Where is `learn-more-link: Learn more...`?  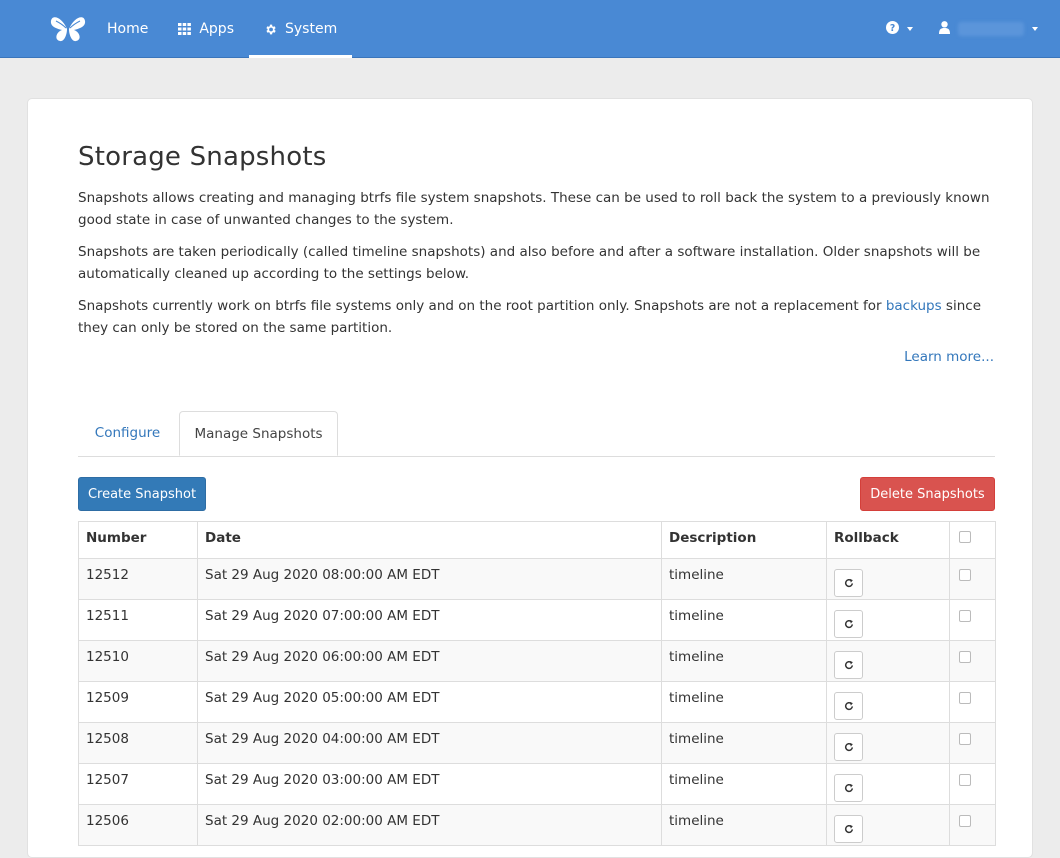
learn-more-link: Learn more... is located at coordinates (949, 357).